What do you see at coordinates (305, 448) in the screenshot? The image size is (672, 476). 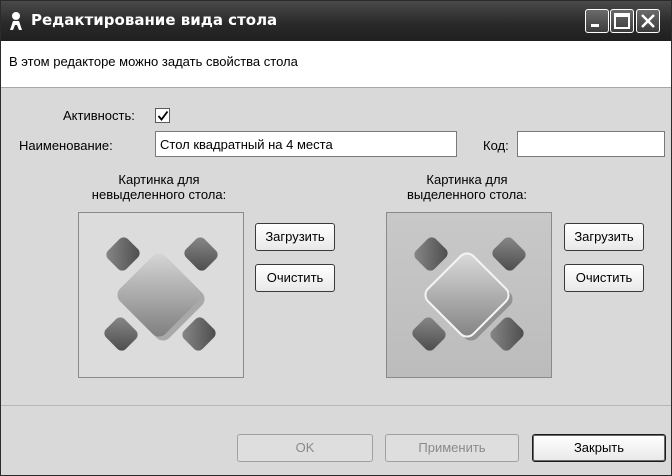 I see `ok-button: OK` at bounding box center [305, 448].